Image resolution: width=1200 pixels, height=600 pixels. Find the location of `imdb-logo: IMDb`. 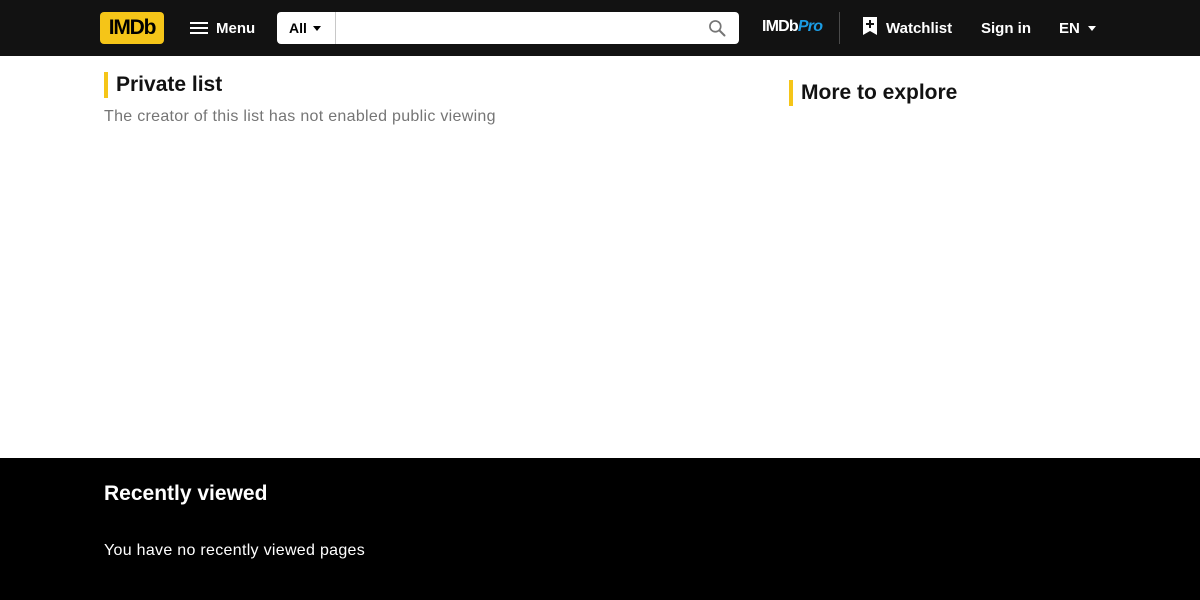

imdb-logo: IMDb is located at coordinates (132, 28).